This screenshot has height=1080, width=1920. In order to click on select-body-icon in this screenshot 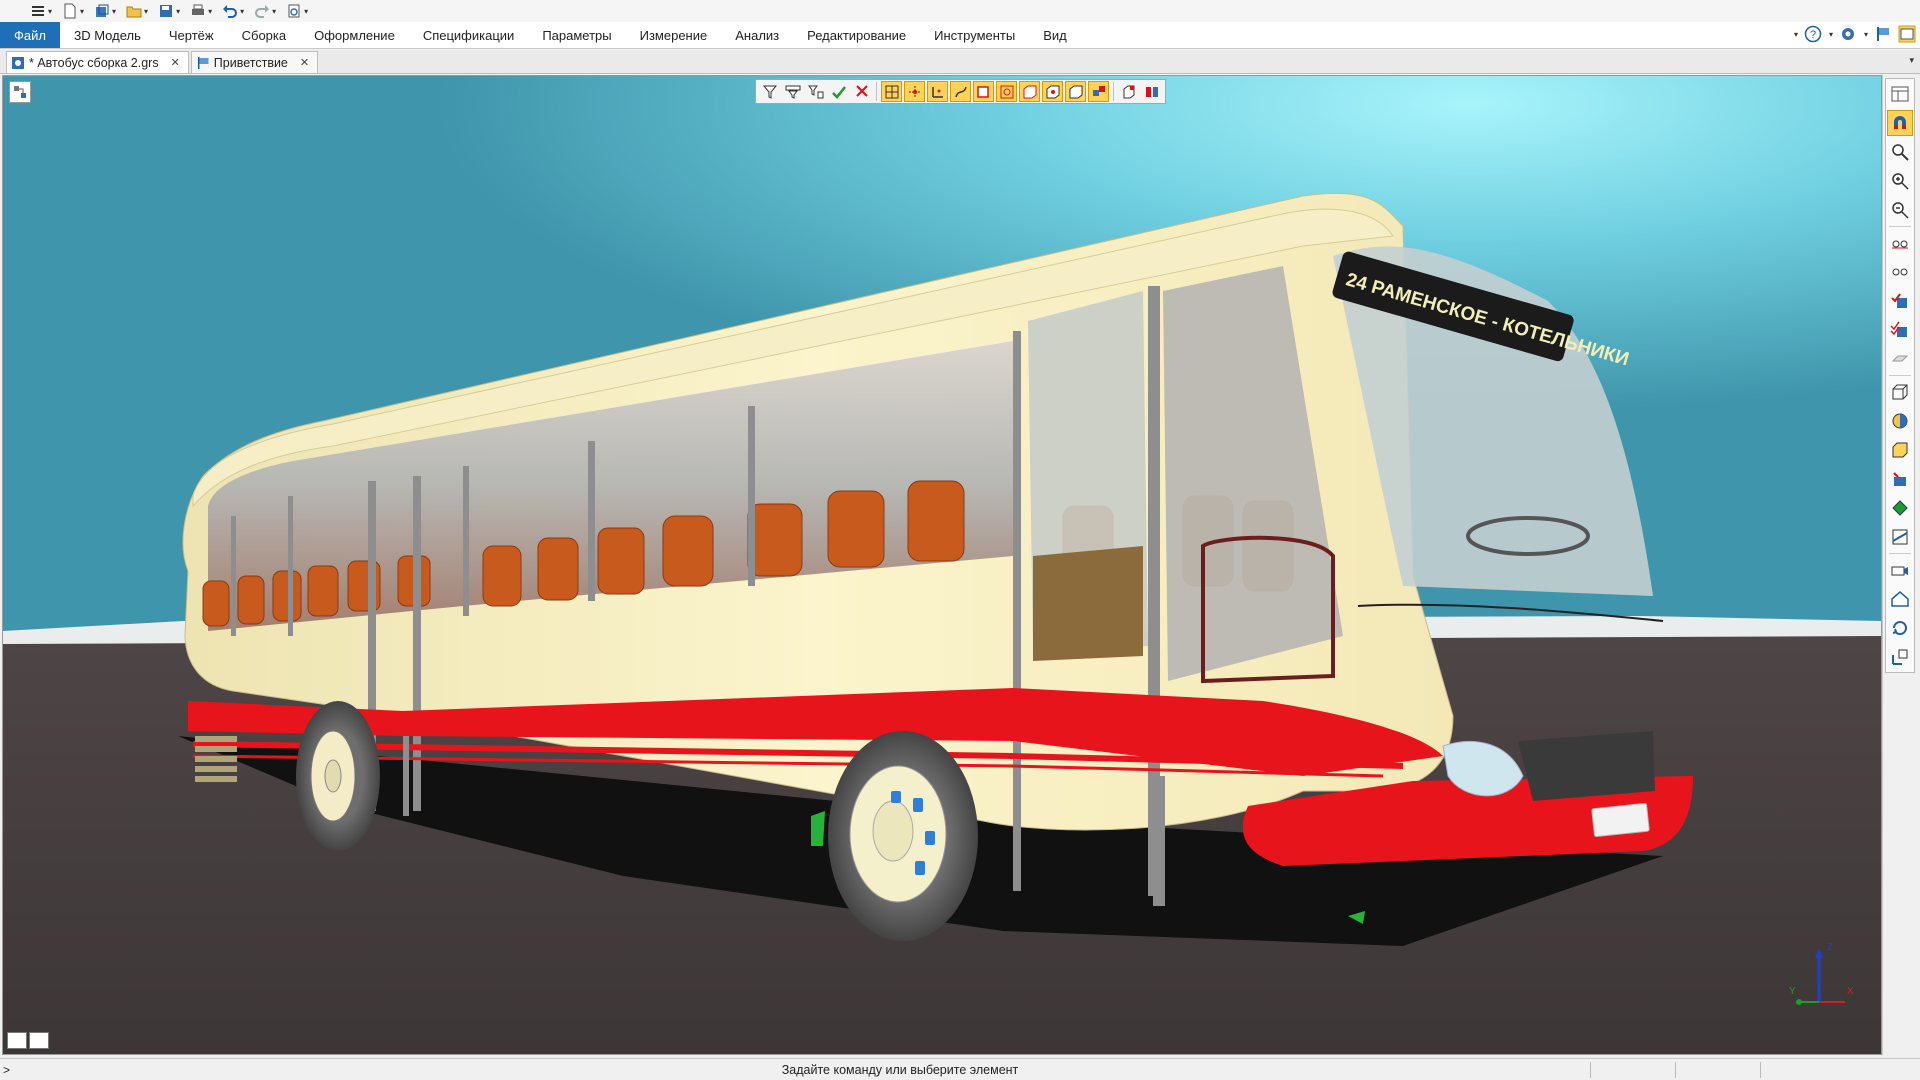, I will do `click(1128, 91)`.